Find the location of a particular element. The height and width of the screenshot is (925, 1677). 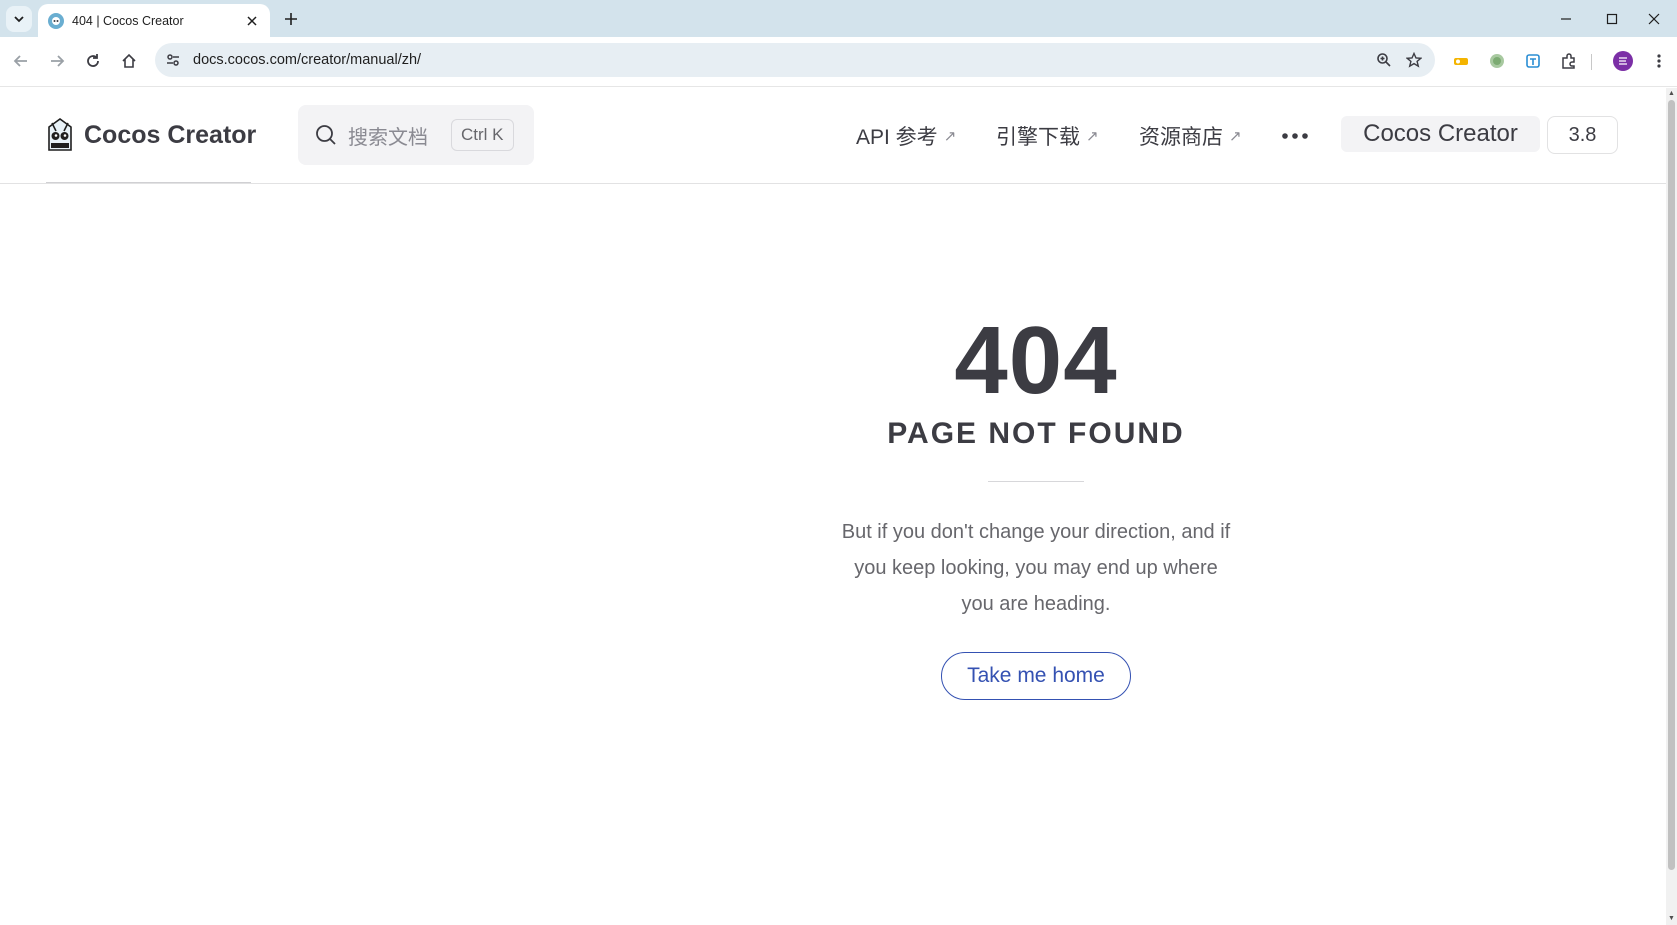

site-info-icon is located at coordinates (173, 60).